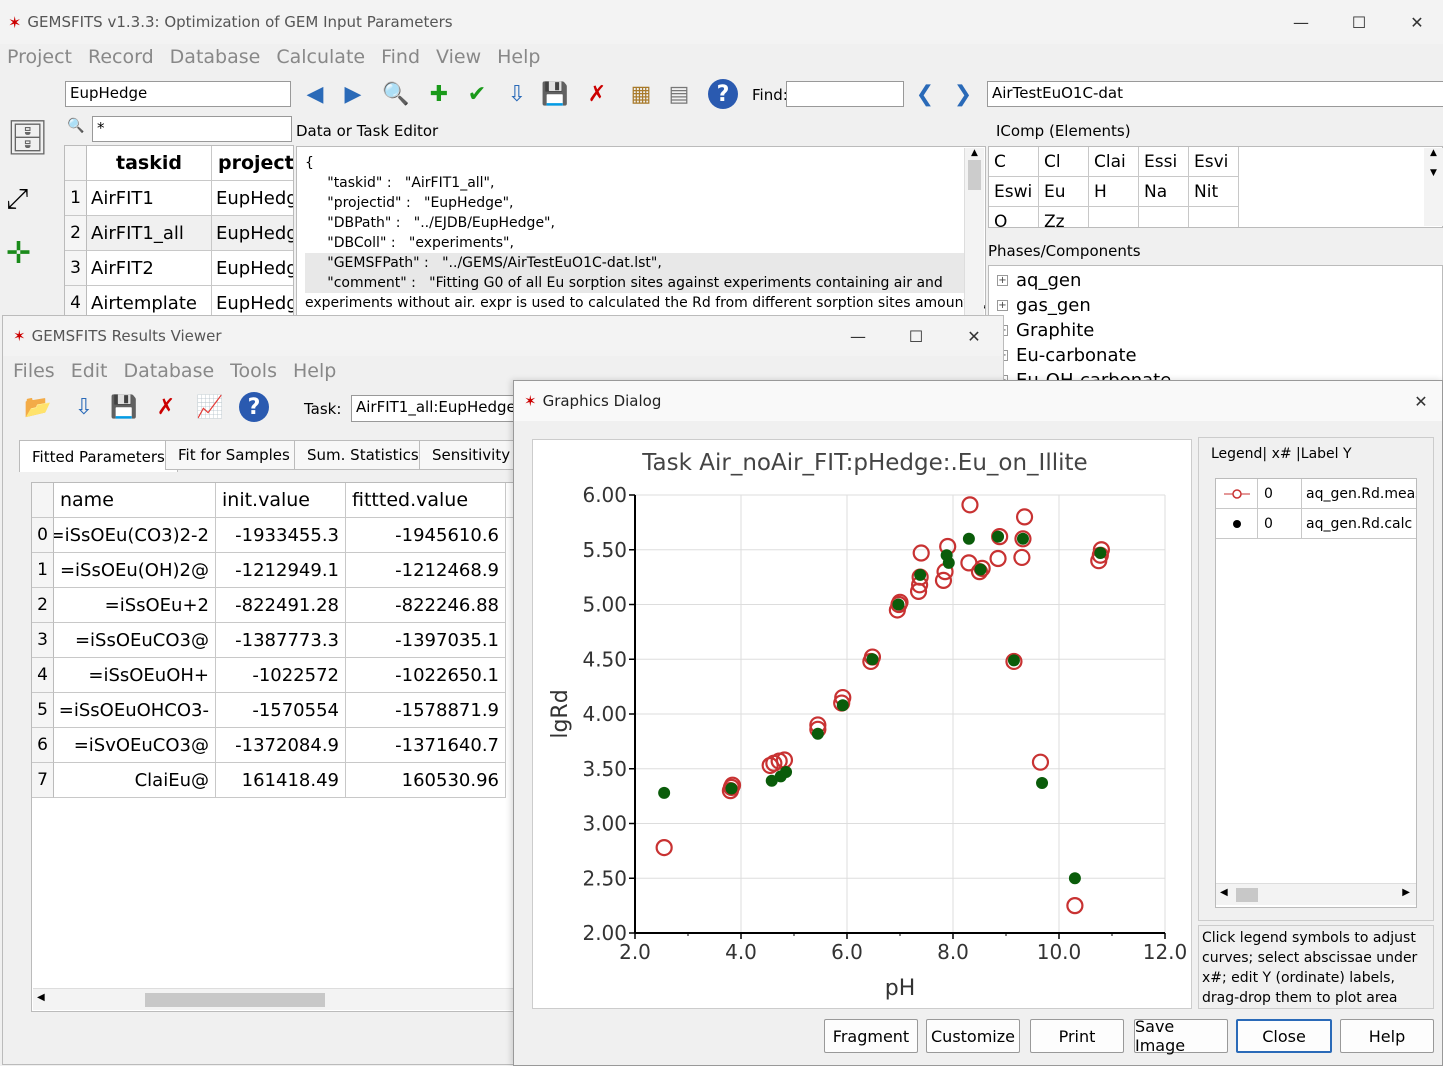 Image resolution: width=1443 pixels, height=1066 pixels. Describe the element at coordinates (38, 407) in the screenshot. I see `open-folder-icon: 📂` at that location.